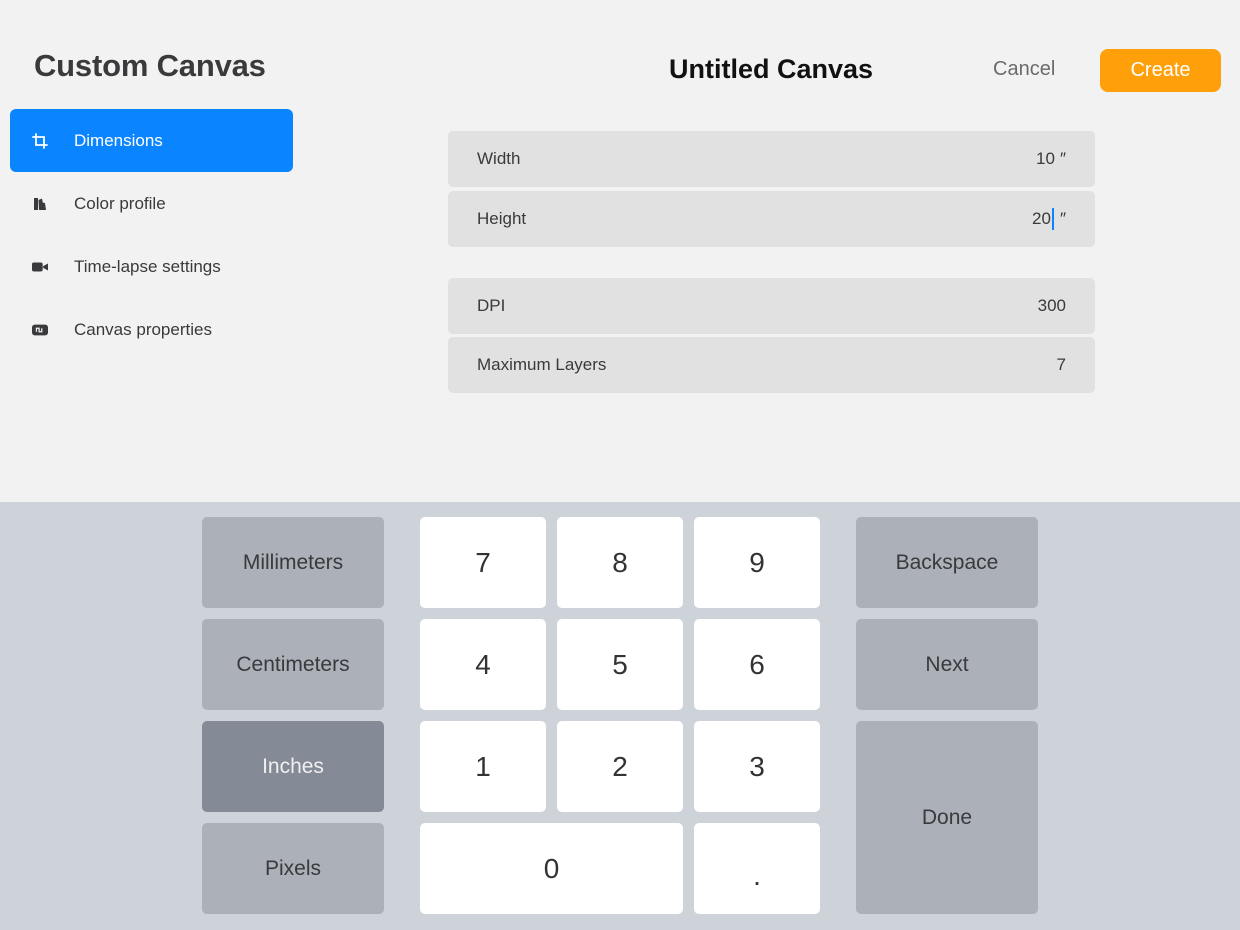 The width and height of the screenshot is (1240, 930). Describe the element at coordinates (542, 364) in the screenshot. I see `max-layers-label: Maximum Layers` at that location.